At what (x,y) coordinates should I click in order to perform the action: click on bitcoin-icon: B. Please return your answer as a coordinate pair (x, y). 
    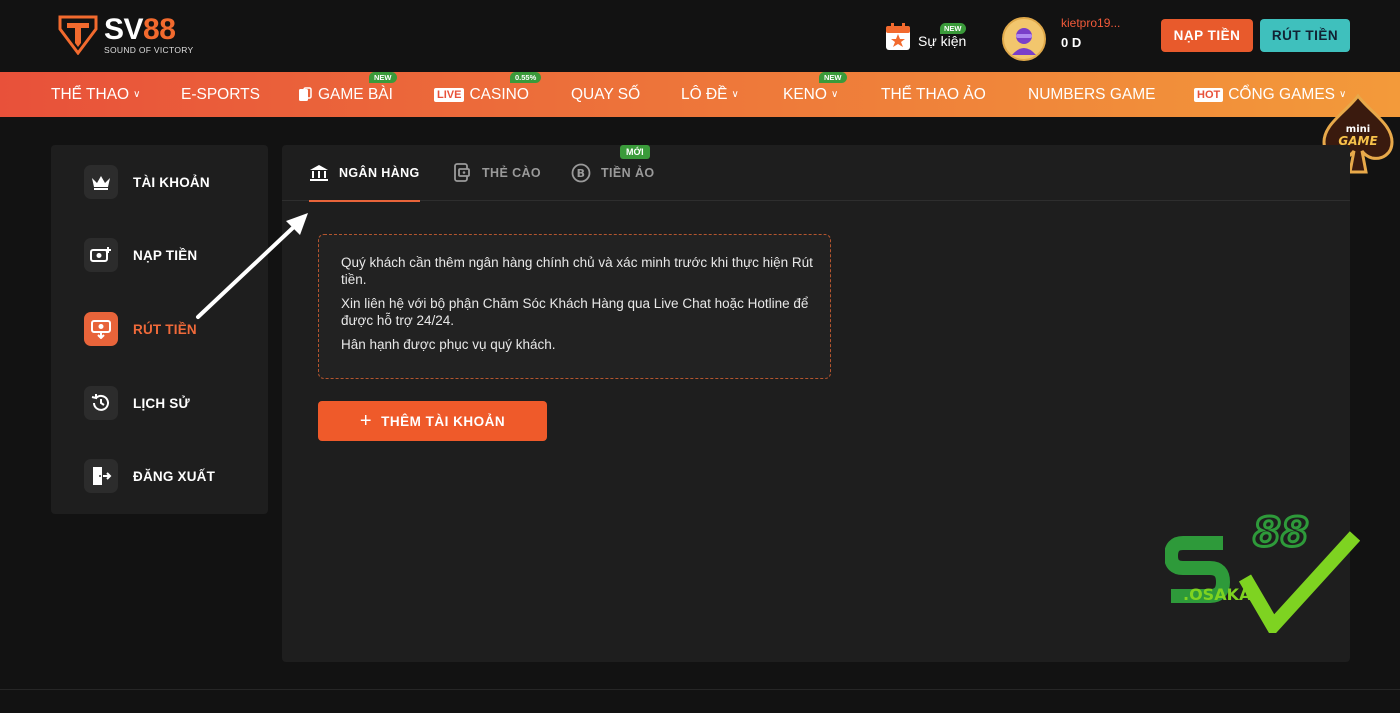
    Looking at the image, I should click on (581, 173).